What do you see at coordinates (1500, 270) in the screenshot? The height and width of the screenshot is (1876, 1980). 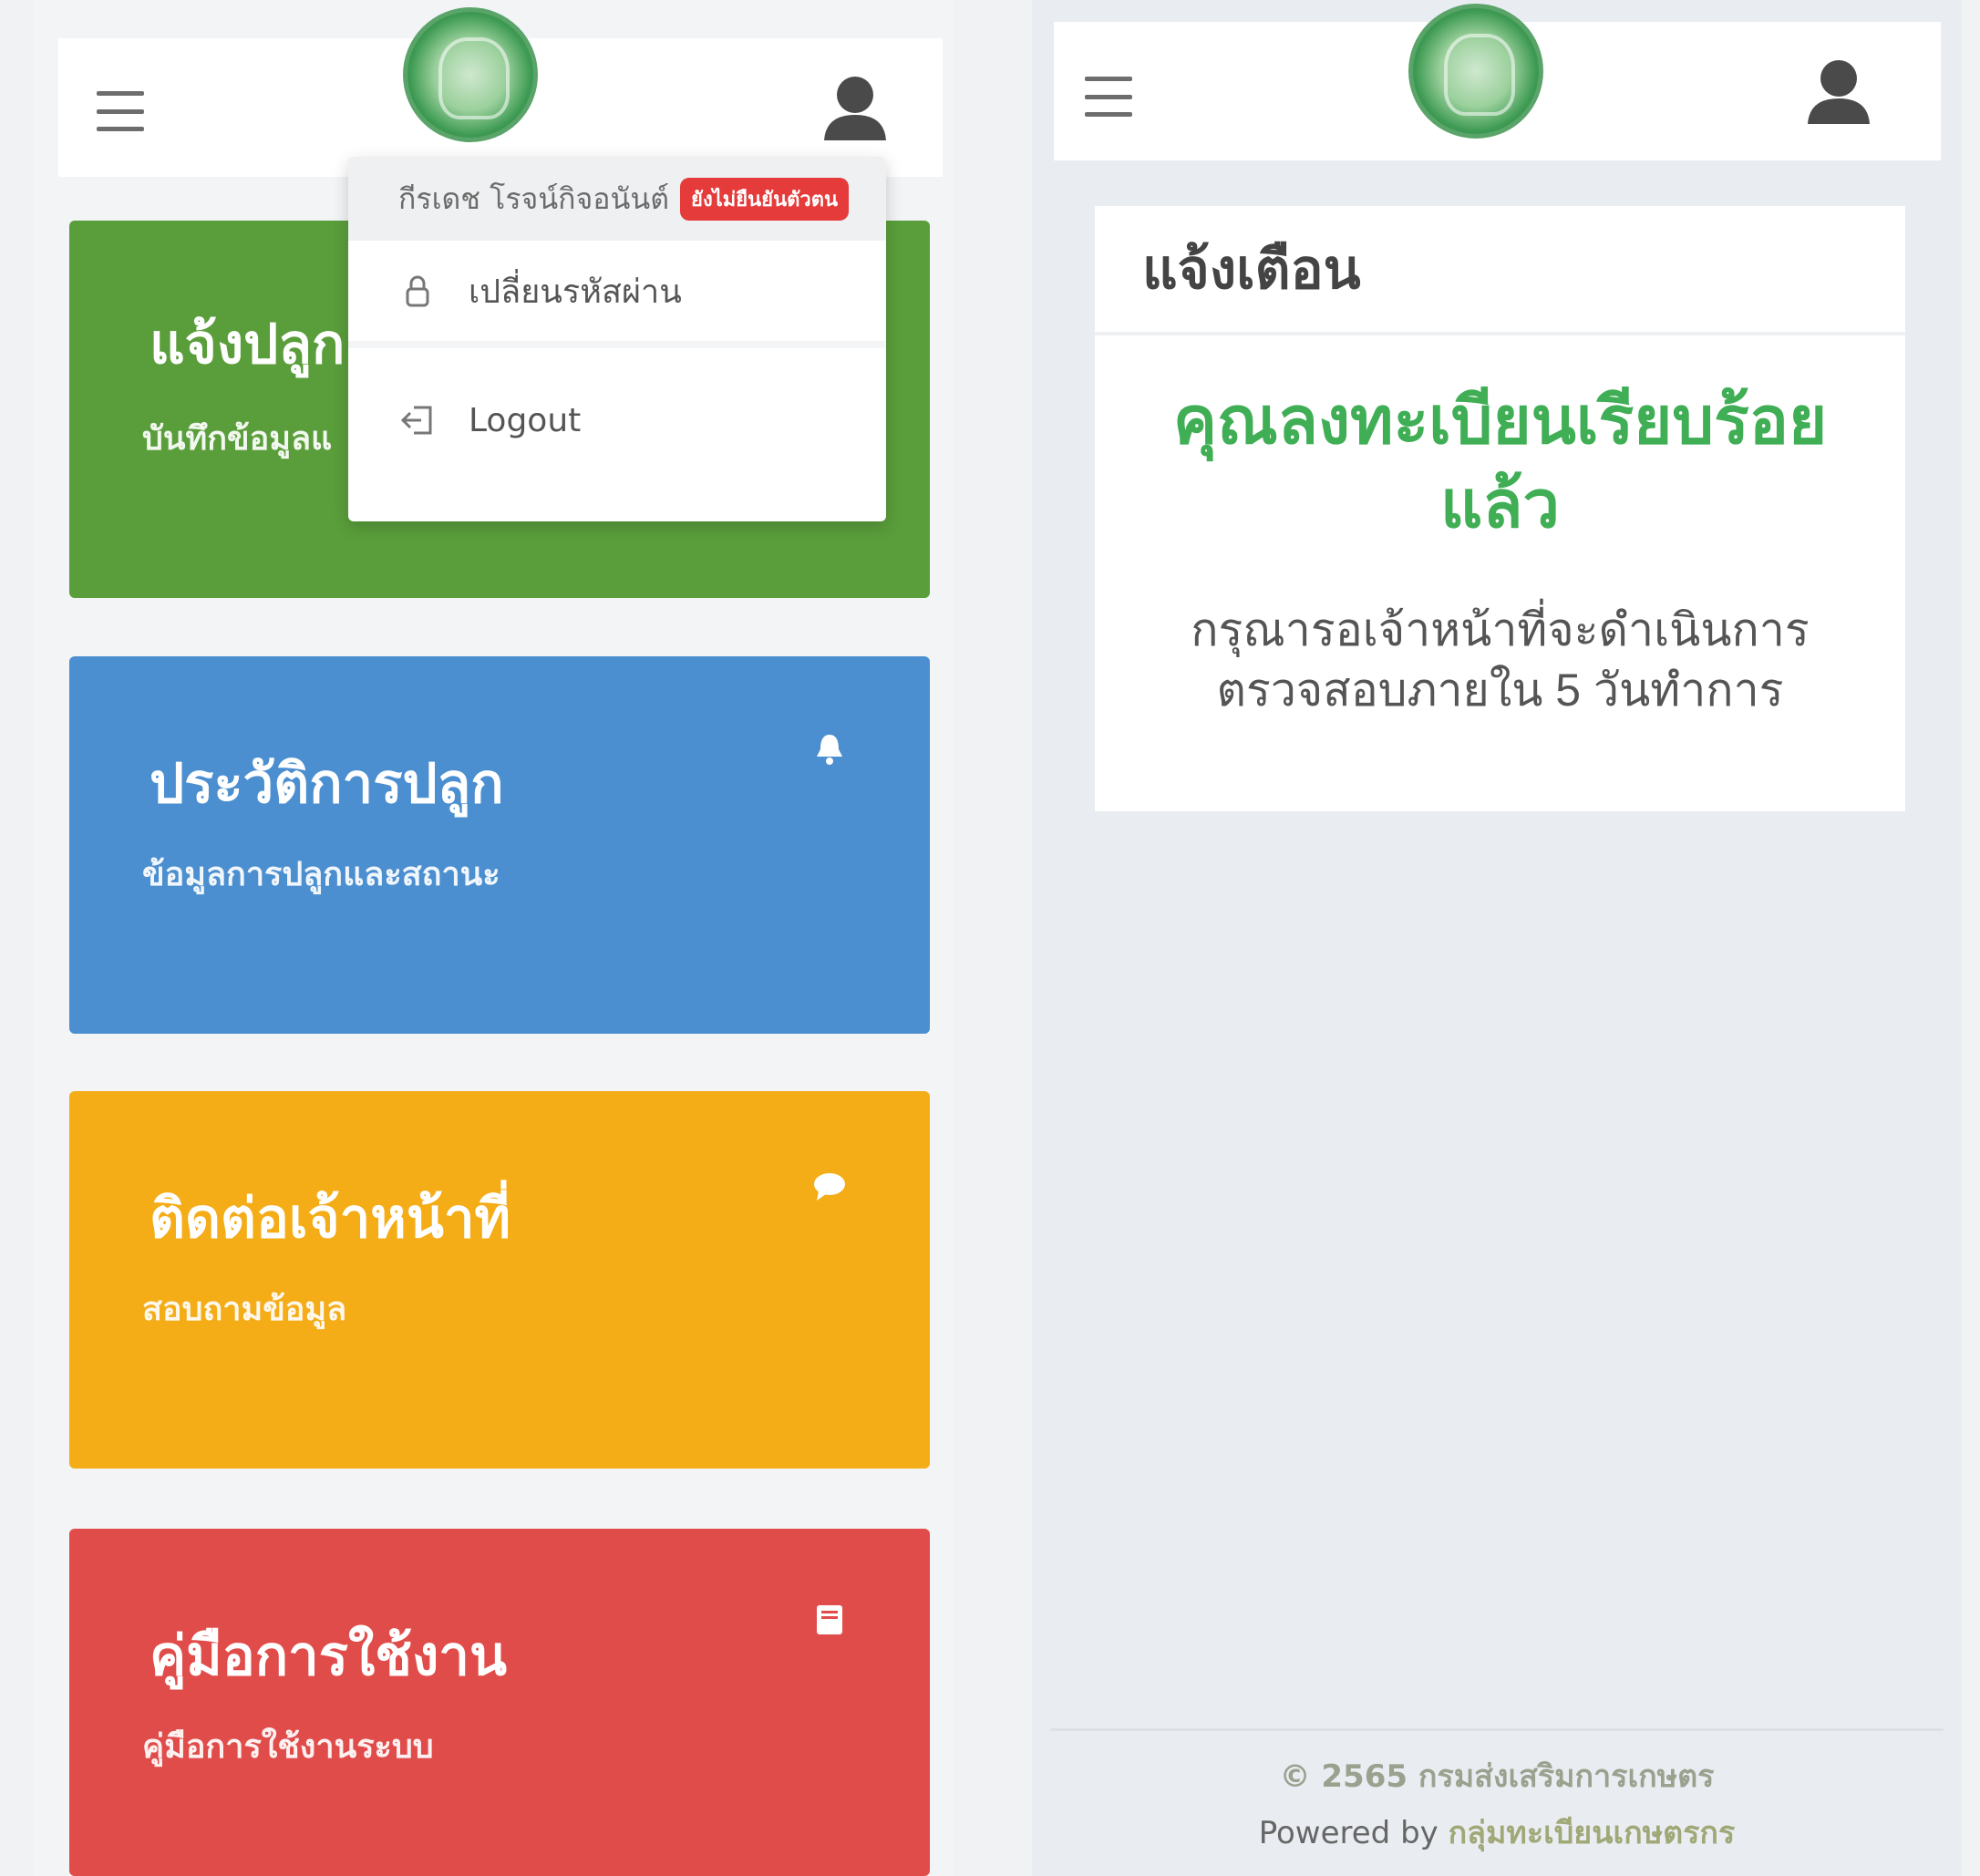 I see `panel-title: แจ้งเตือน` at bounding box center [1500, 270].